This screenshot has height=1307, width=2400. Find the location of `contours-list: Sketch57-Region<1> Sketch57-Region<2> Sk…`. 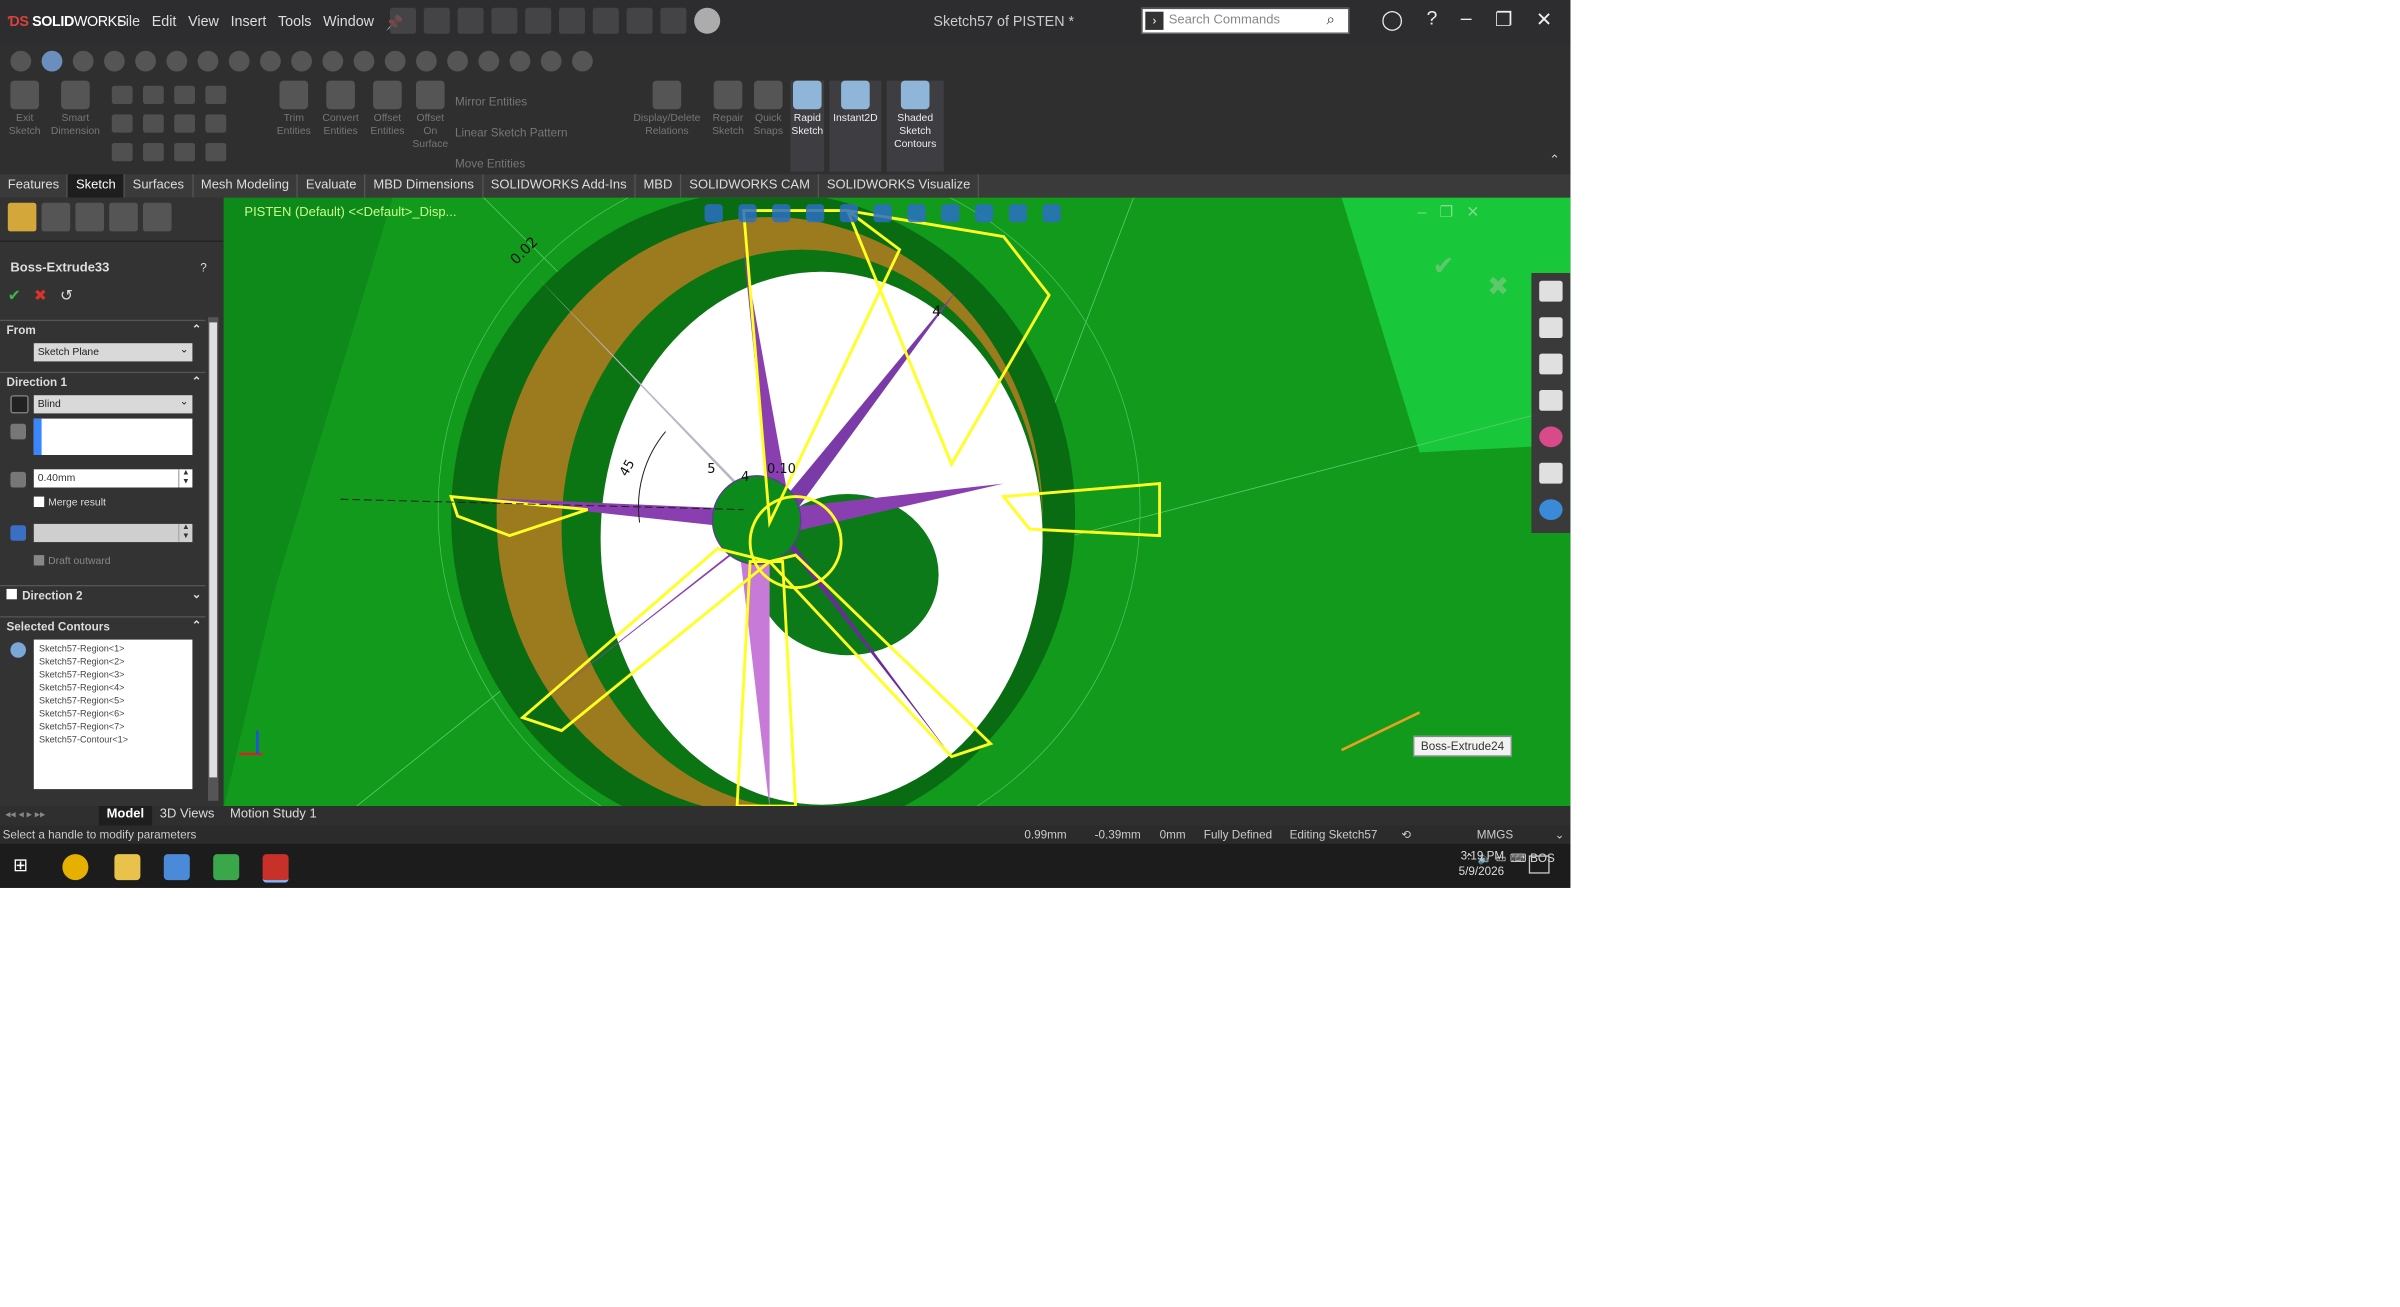

contours-list: Sketch57-Region<1> Sketch57-Region<2> Sk… is located at coordinates (113, 714).